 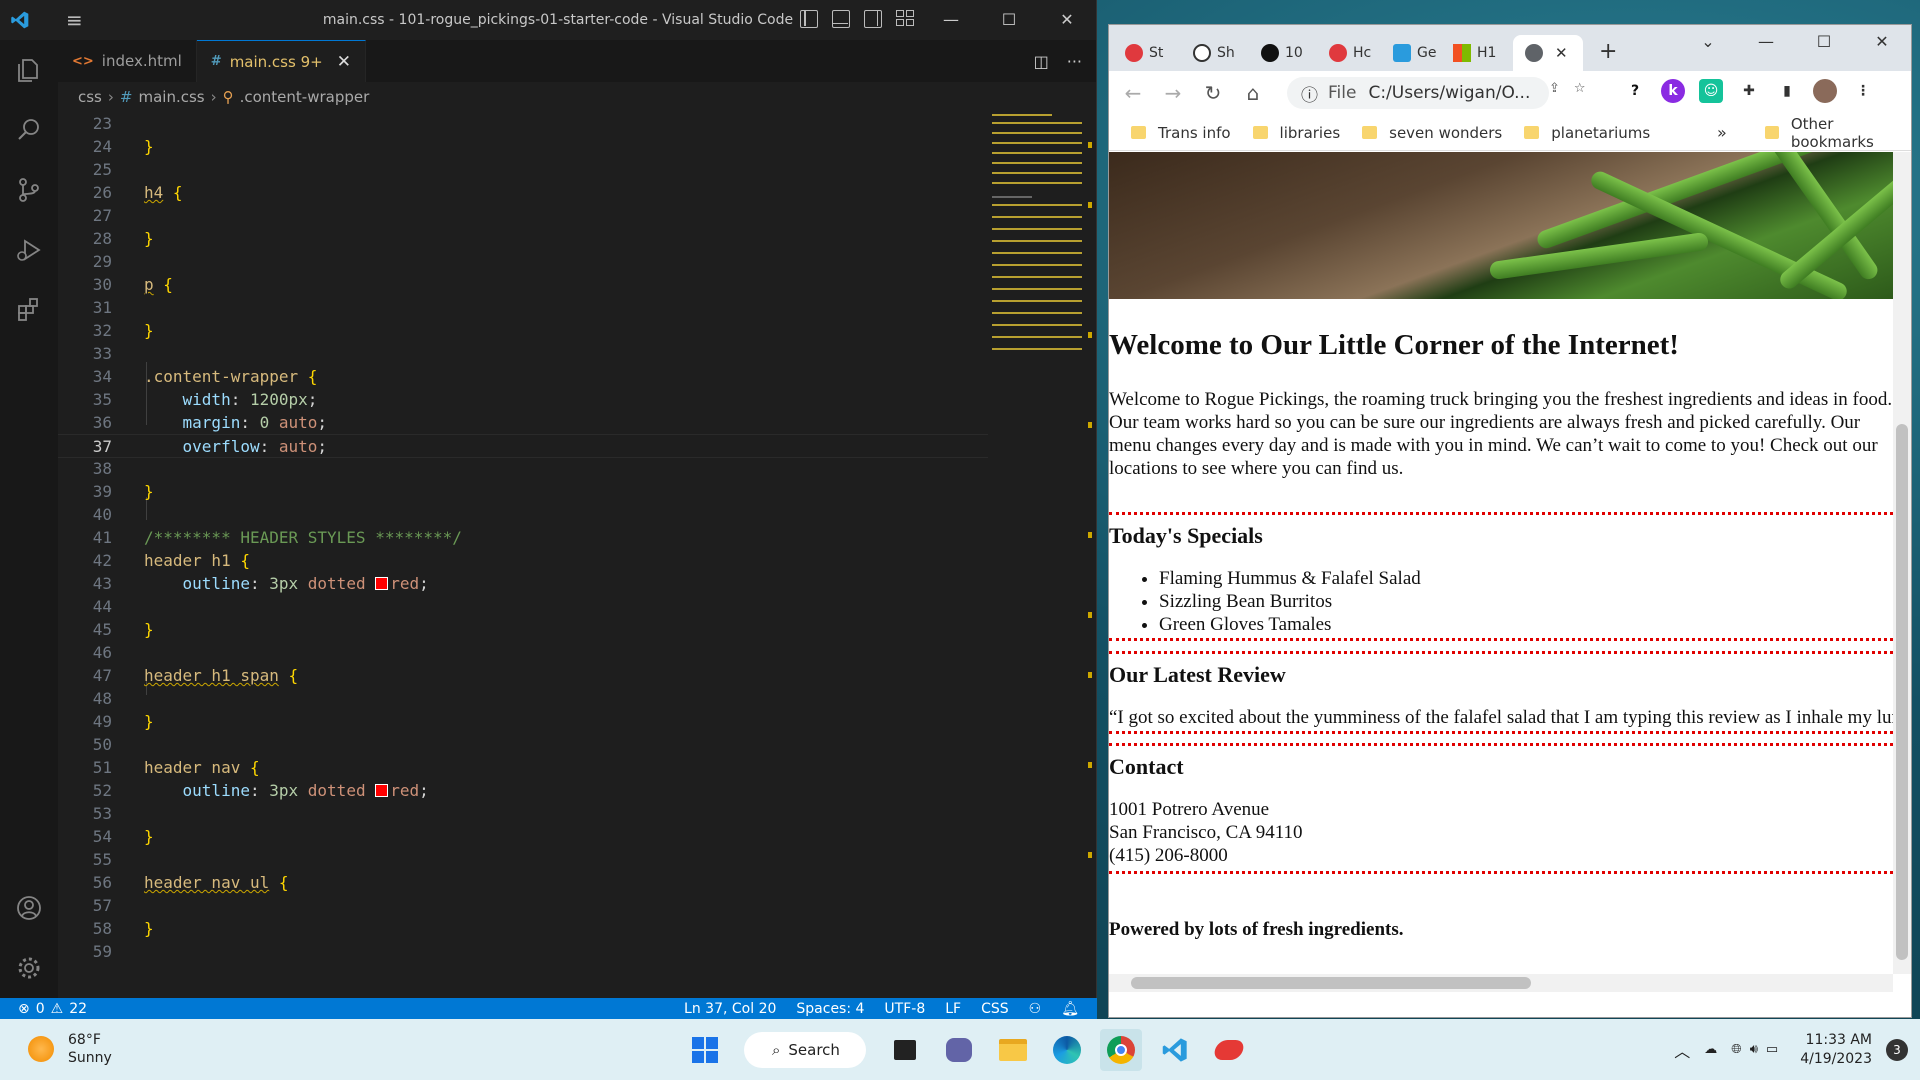 I want to click on code-line: 39}, so click(x=123, y=491).